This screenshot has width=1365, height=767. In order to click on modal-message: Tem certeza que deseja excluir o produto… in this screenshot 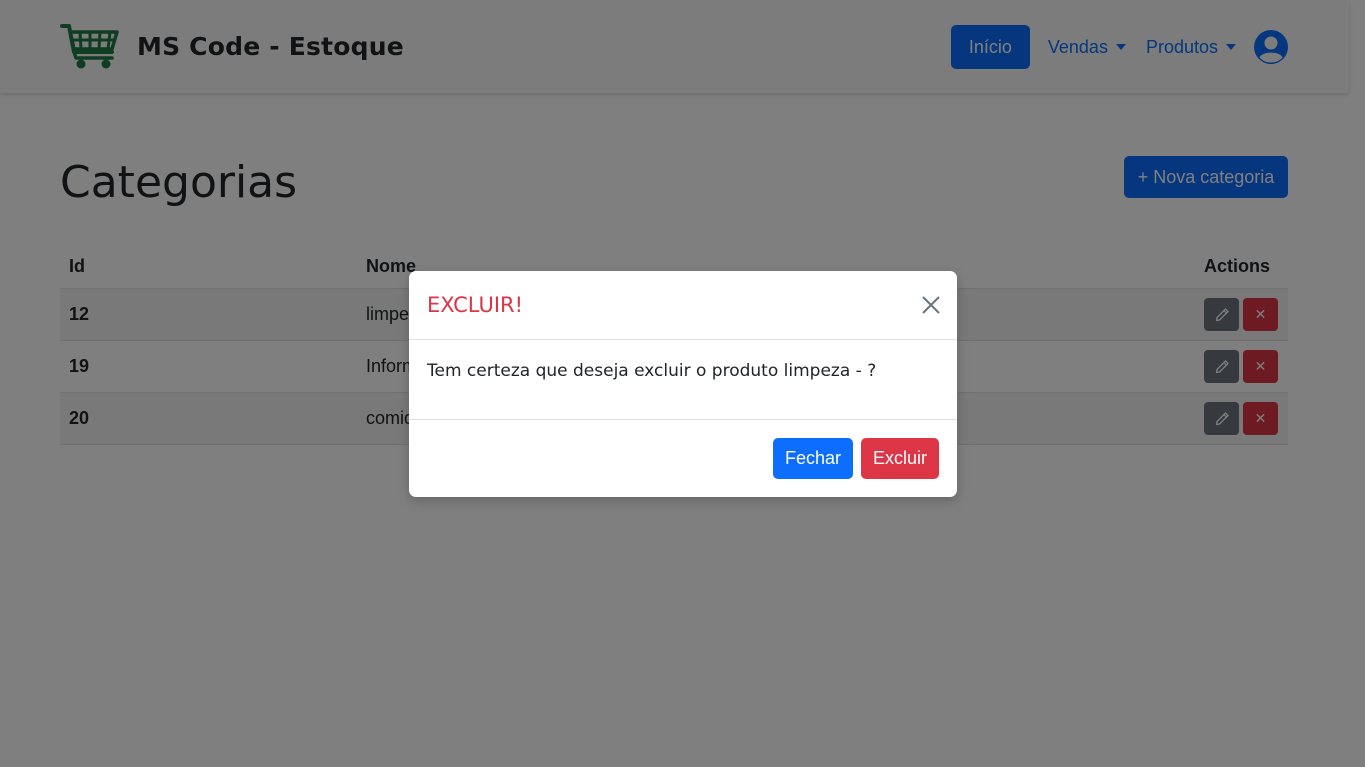, I will do `click(652, 371)`.